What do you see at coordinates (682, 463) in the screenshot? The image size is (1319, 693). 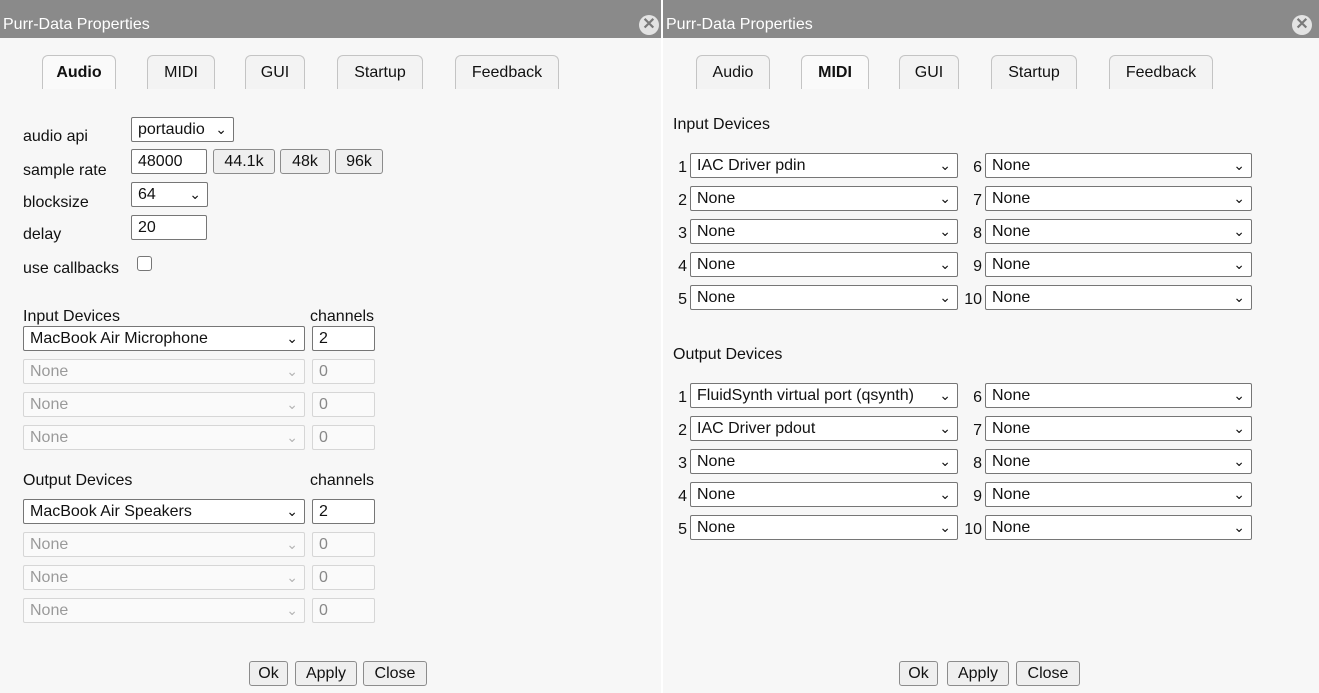 I see `output-slot-number: 3` at bounding box center [682, 463].